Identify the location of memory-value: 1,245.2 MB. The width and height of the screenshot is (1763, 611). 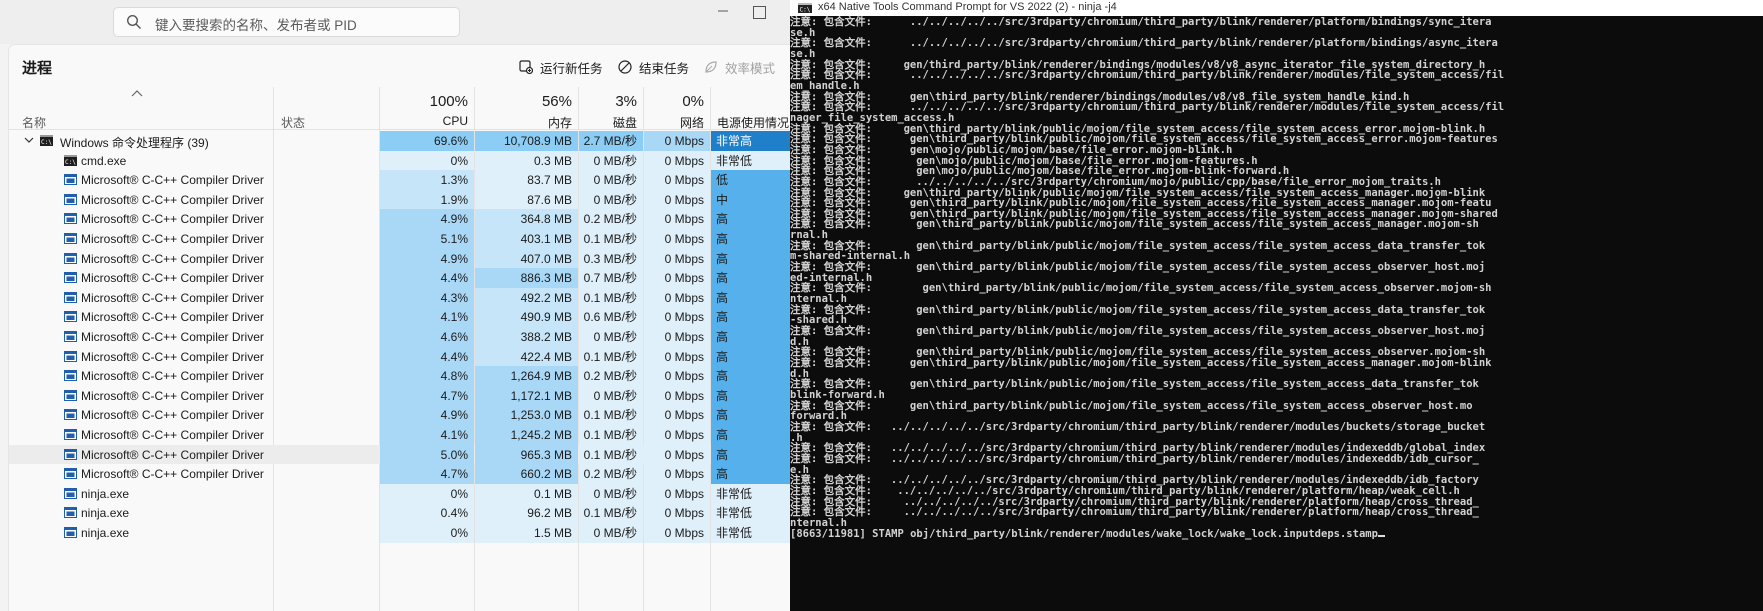
(526, 435).